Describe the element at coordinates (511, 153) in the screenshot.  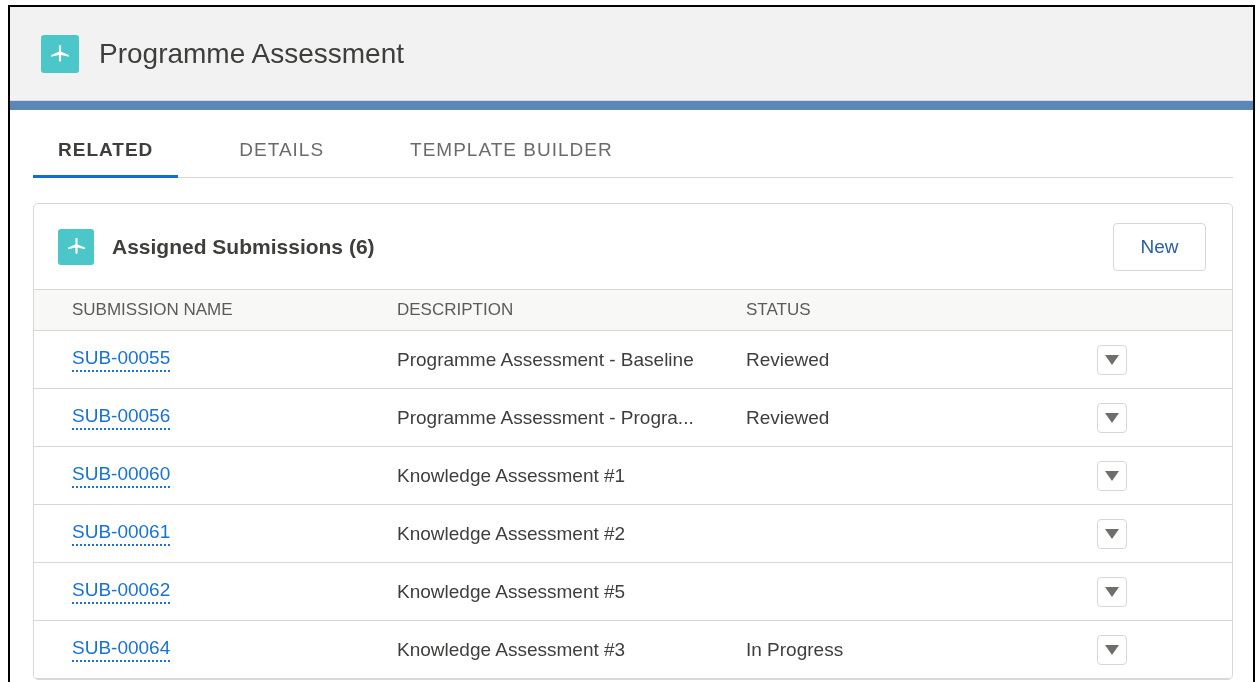
I see `tab: TEMPLATE BUILDER` at that location.